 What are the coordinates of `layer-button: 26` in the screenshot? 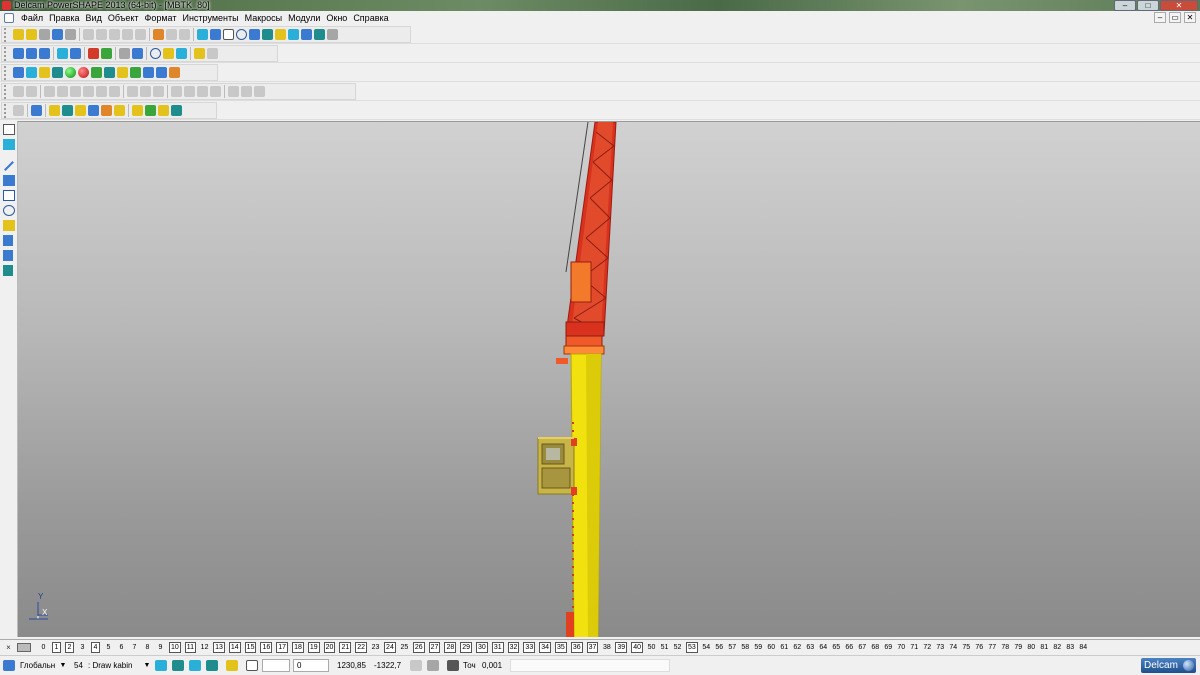 It's located at (418, 647).